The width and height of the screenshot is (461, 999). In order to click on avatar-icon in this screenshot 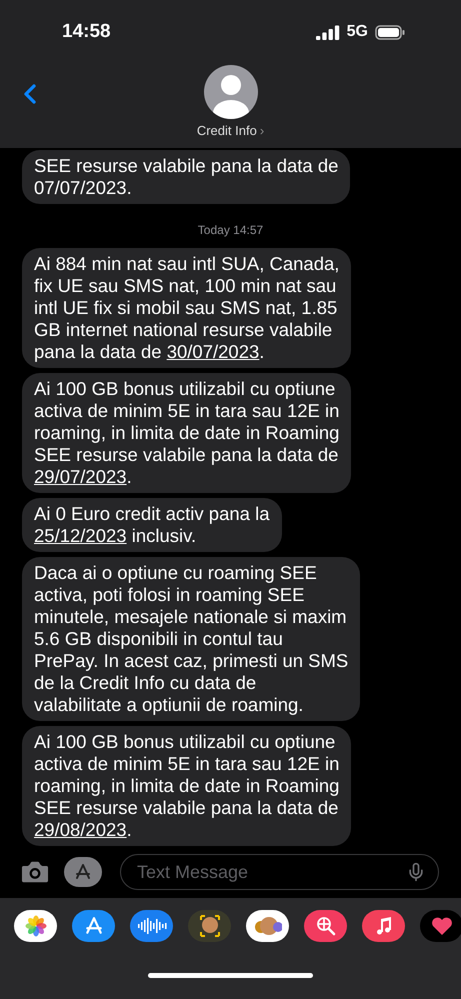, I will do `click(231, 92)`.